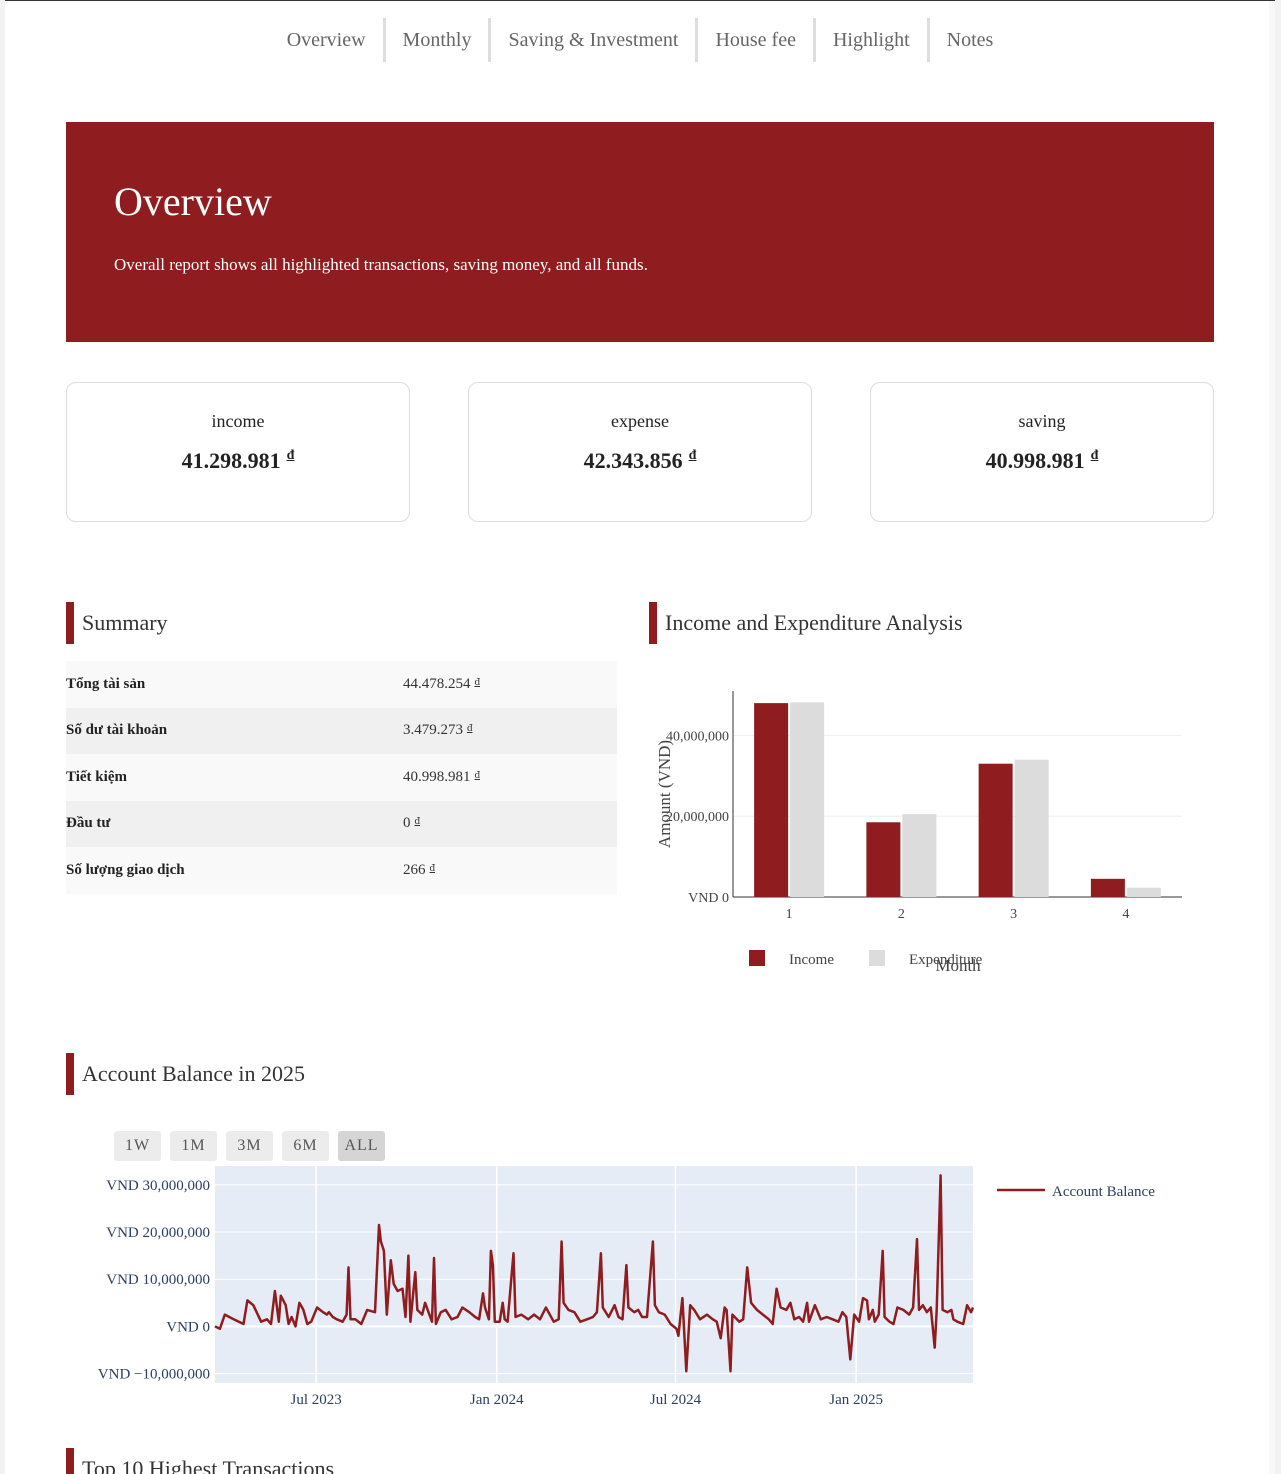  Describe the element at coordinates (88, 823) in the screenshot. I see `summary-key: Đầu tư` at that location.